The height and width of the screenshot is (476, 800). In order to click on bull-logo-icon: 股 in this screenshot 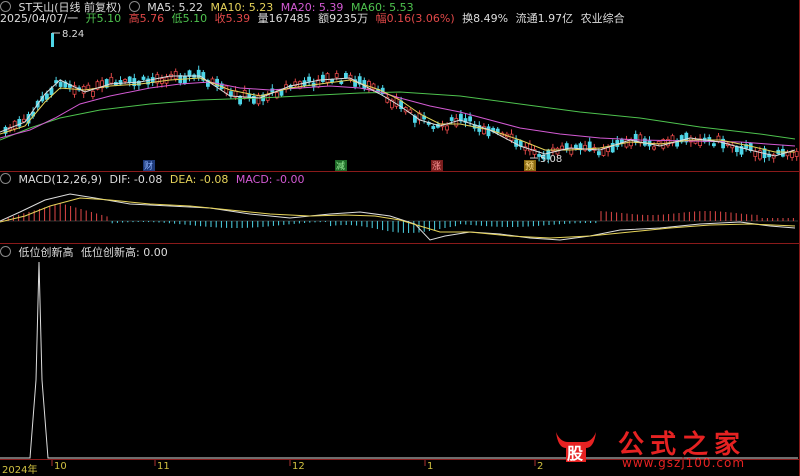, I will do `click(576, 447)`.